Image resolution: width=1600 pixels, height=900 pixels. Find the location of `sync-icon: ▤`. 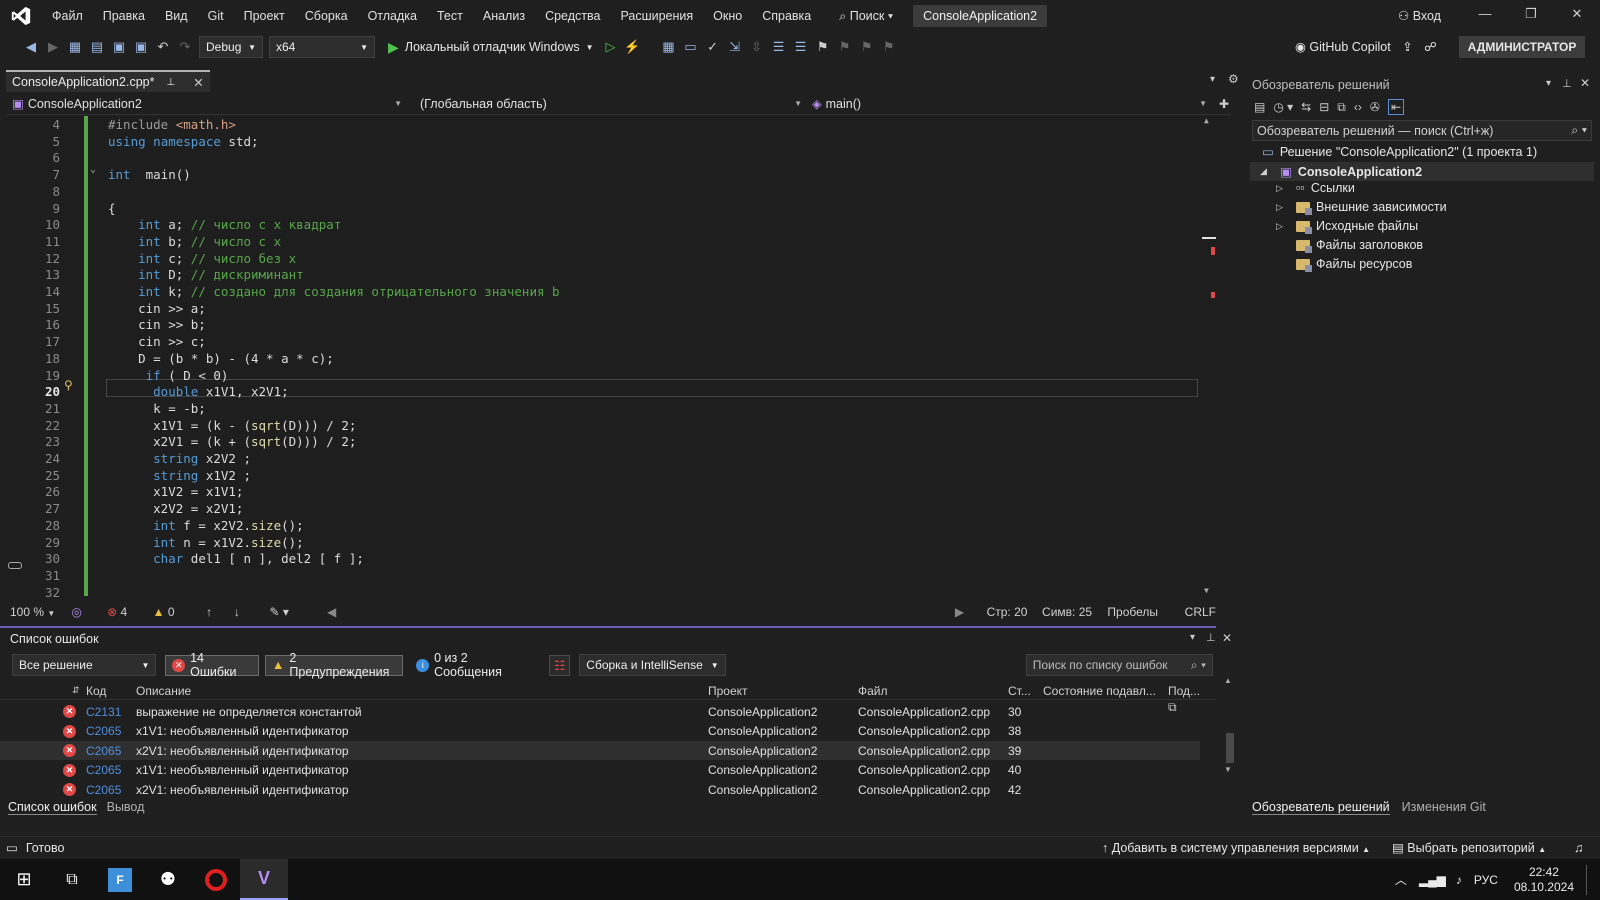

sync-icon: ▤ is located at coordinates (1259, 107).